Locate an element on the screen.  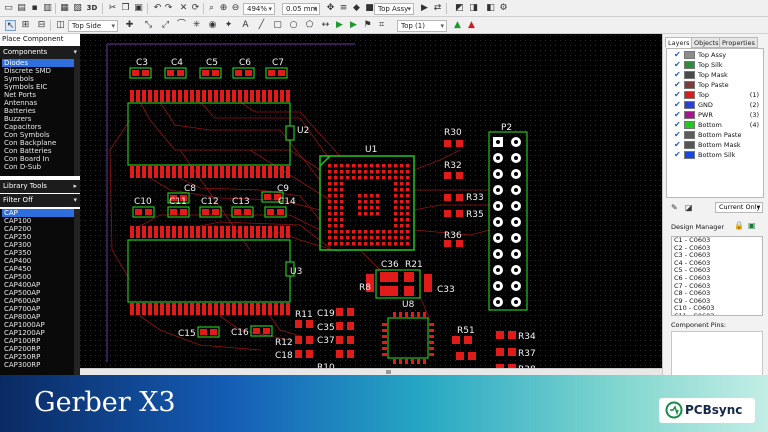
route-tool-icon: ⊟ is located at coordinates (41, 25).